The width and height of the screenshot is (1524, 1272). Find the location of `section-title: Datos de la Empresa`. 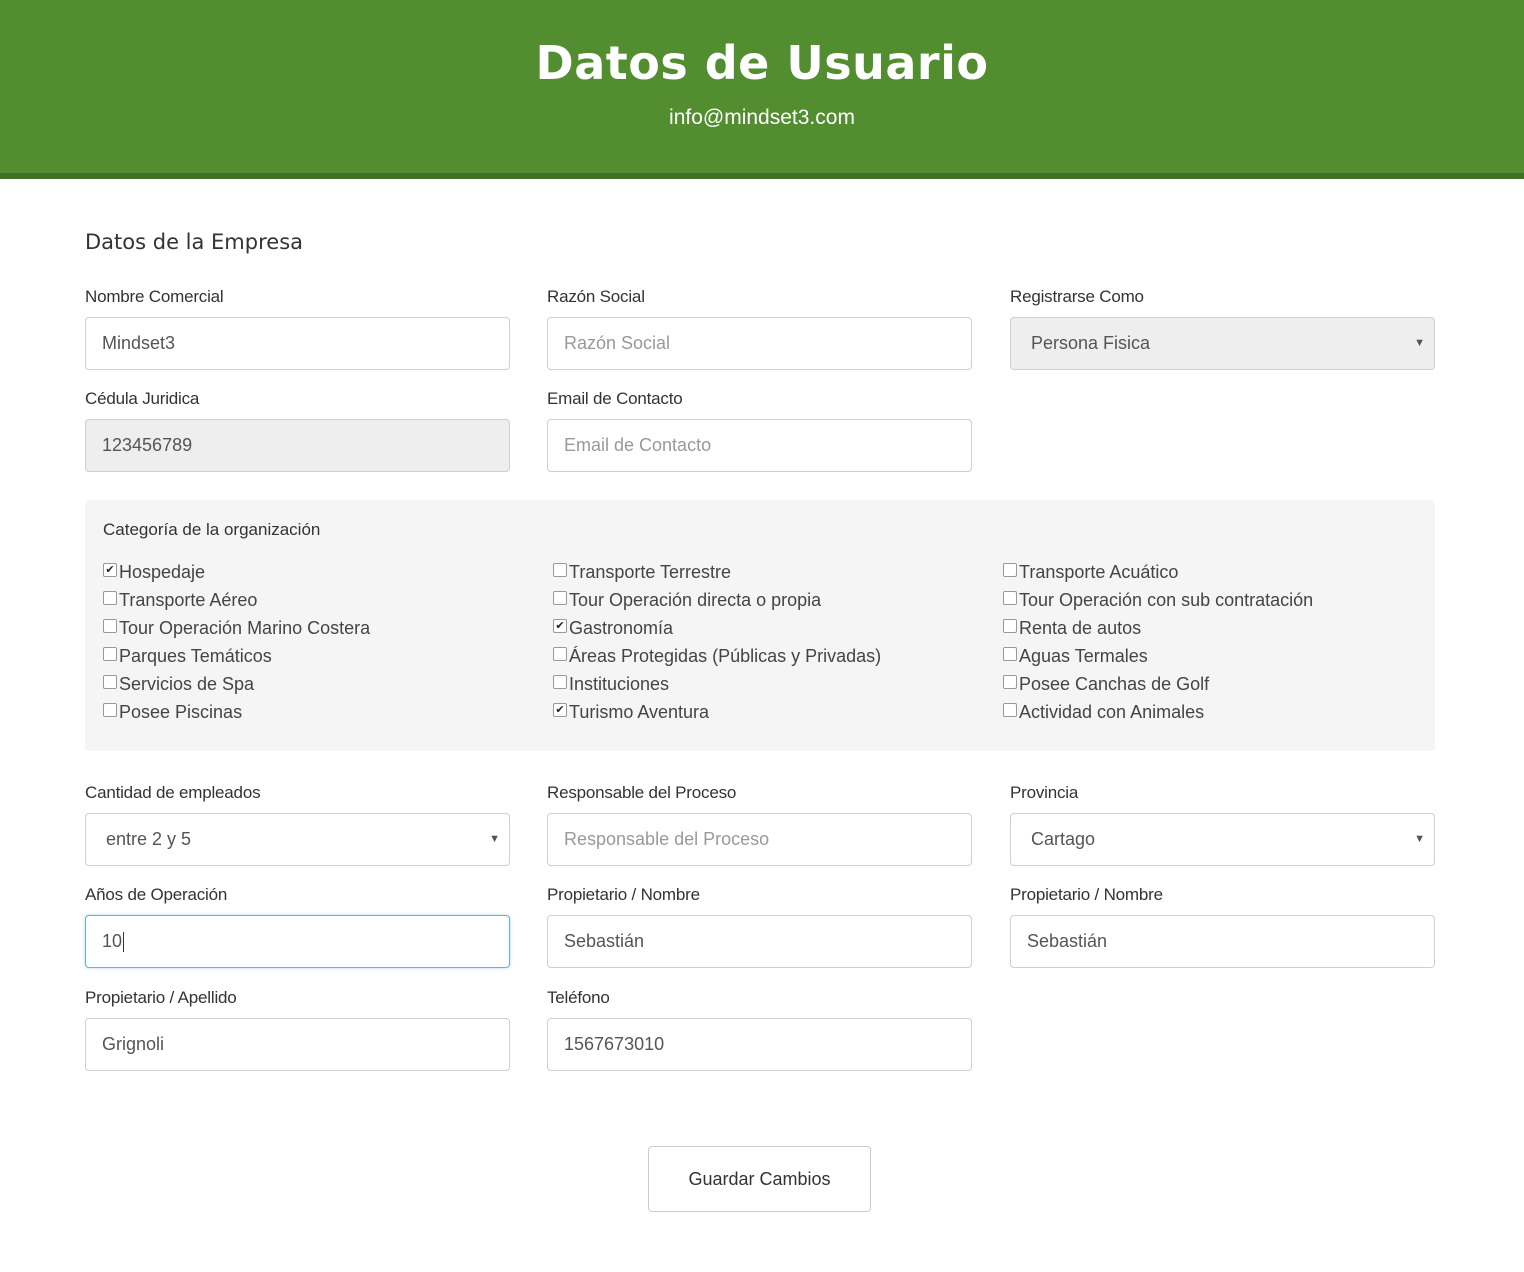

section-title: Datos de la Empresa is located at coordinates (194, 242).